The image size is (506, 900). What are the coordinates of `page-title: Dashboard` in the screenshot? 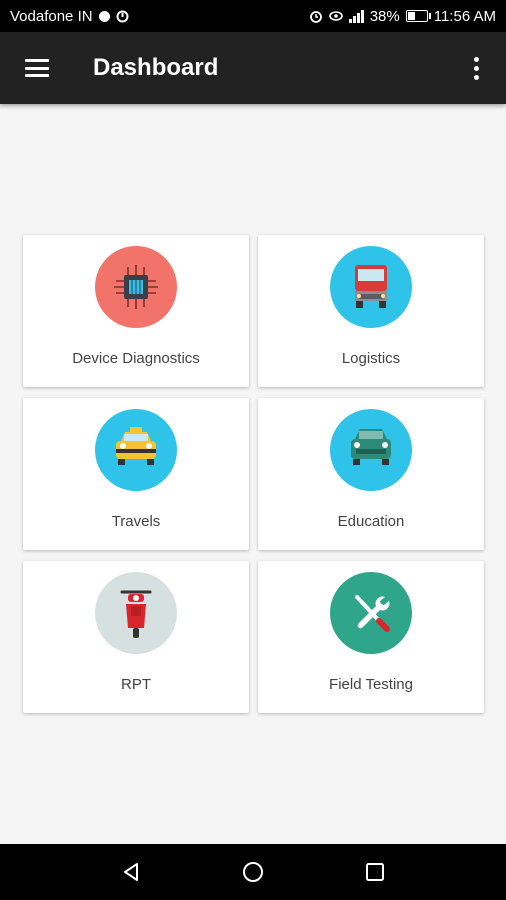 It's located at (156, 67).